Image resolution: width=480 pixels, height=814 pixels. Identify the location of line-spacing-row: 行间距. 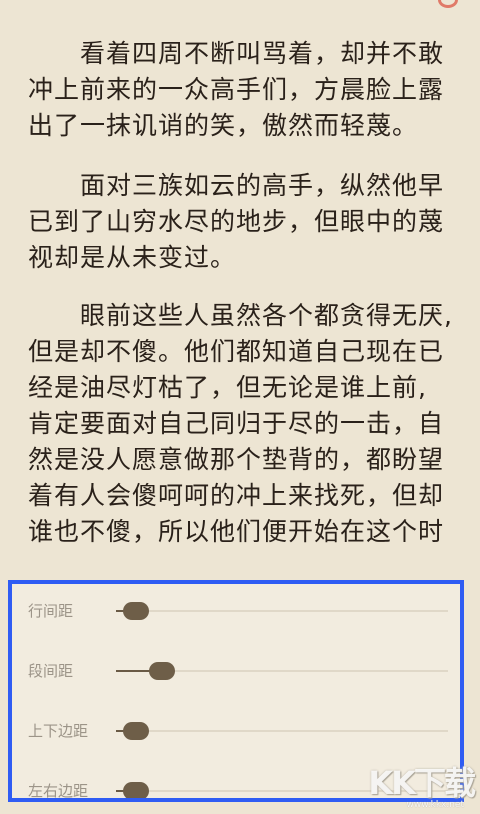
(236, 611).